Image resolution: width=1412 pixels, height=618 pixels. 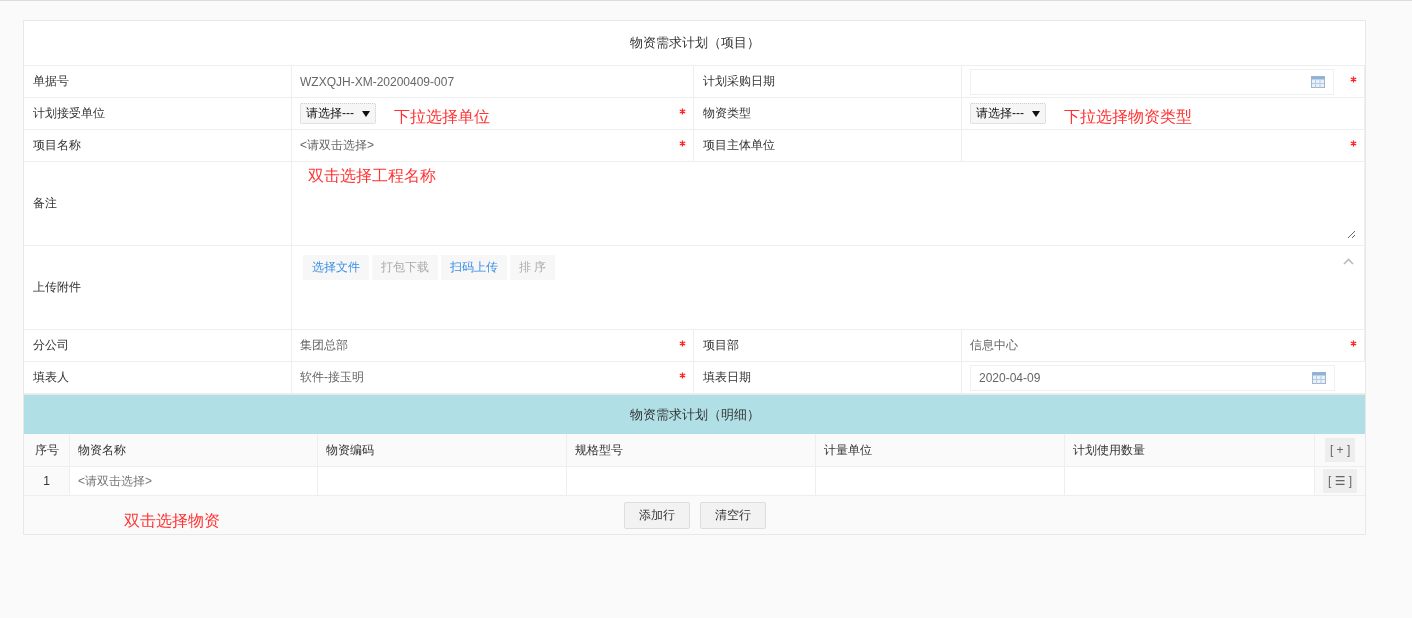 What do you see at coordinates (828, 82) in the screenshot?
I see `field-label: 计划采购日期` at bounding box center [828, 82].